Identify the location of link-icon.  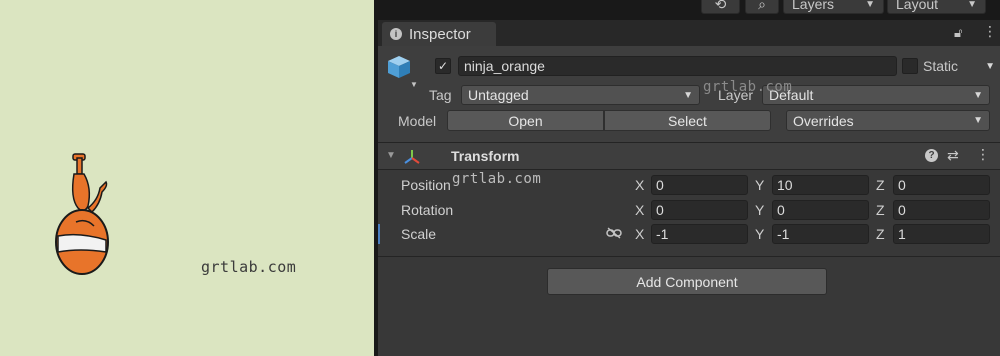
(614, 233).